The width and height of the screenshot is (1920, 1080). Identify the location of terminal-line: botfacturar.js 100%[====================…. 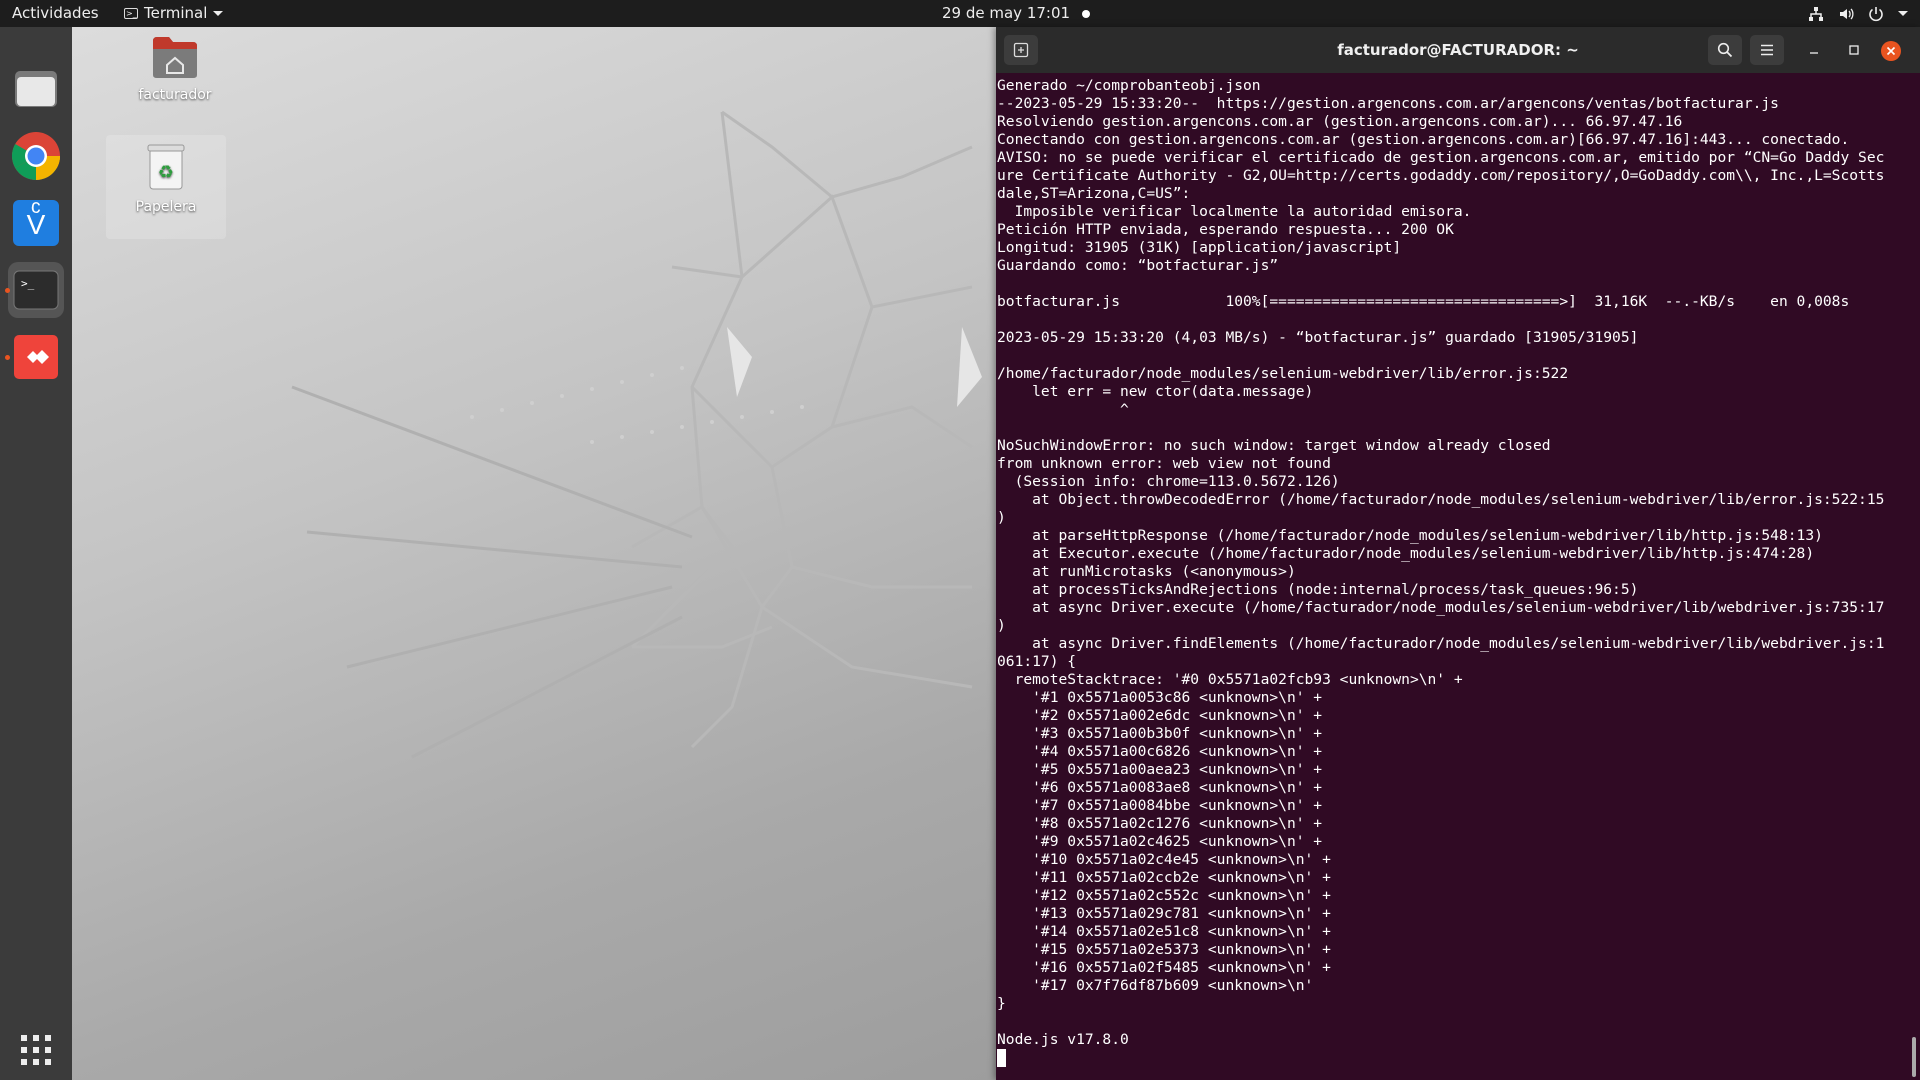
(1423, 301).